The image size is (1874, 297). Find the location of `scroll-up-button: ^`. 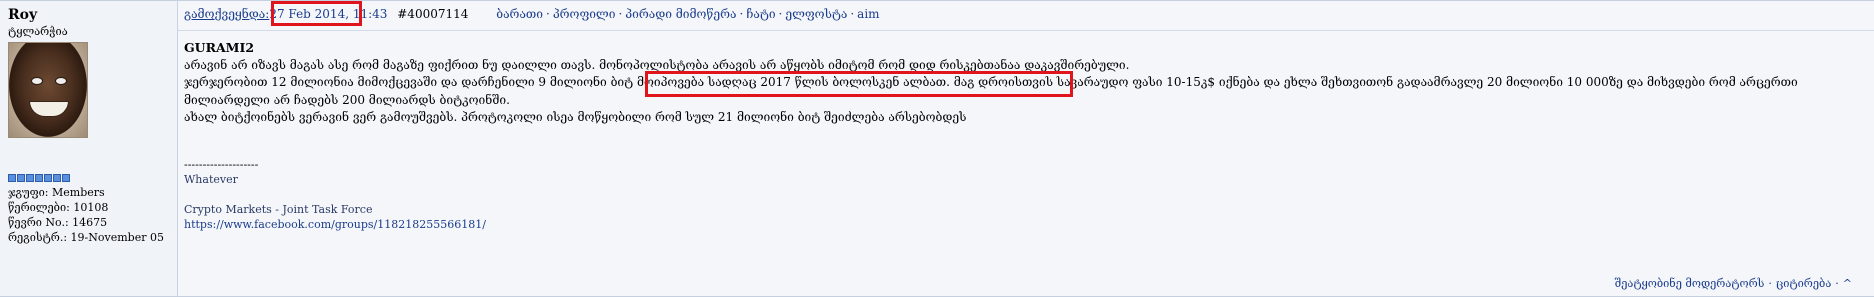

scroll-up-button: ^ is located at coordinates (1847, 283).